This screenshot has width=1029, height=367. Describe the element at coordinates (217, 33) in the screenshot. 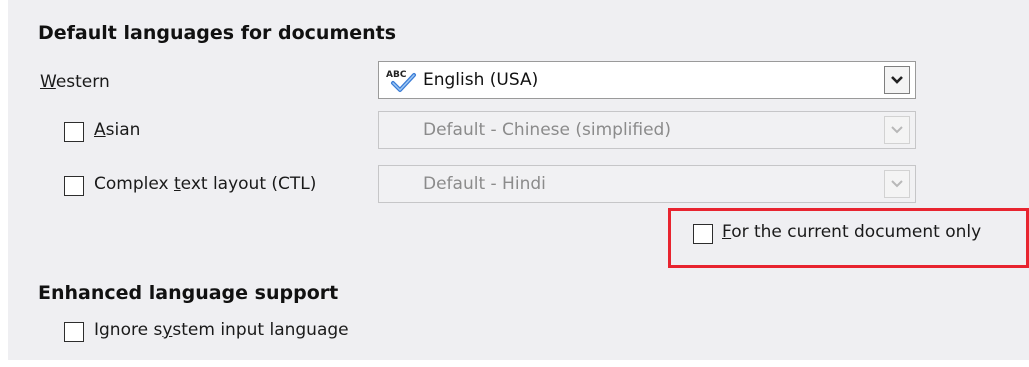

I see `default-languages-heading: Default languages for documents` at that location.